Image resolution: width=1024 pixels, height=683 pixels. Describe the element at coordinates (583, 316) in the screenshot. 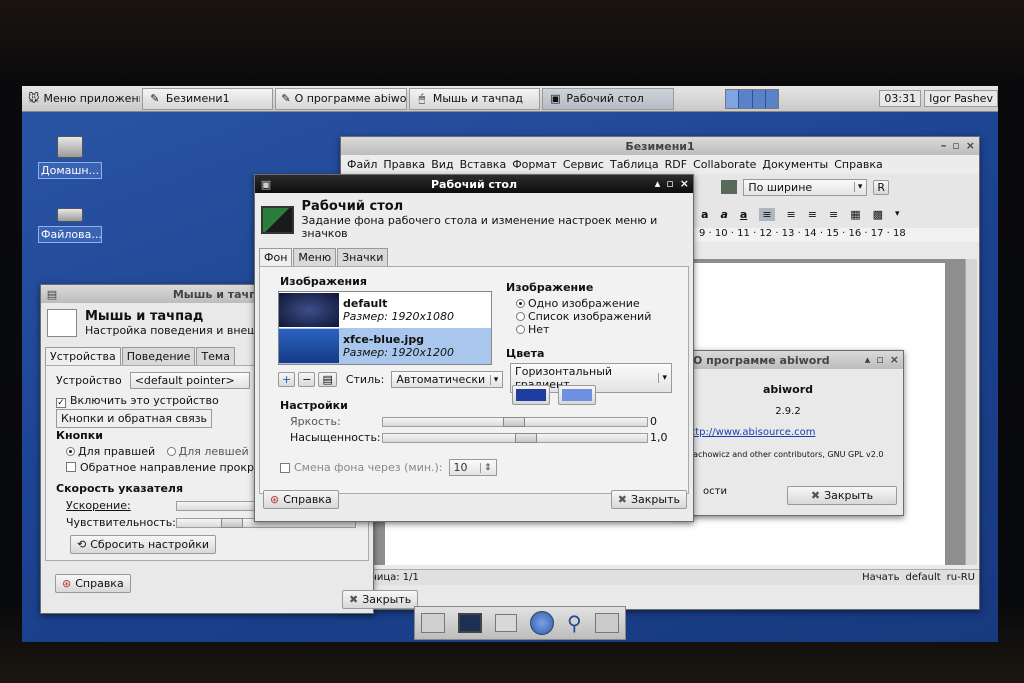

I see `mode-list-radio: Список изображений` at that location.